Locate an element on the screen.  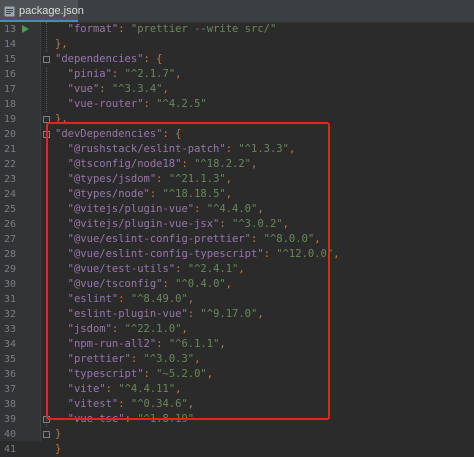
code-line: 13 "format": "prettier --write src/" is located at coordinates (237, 29).